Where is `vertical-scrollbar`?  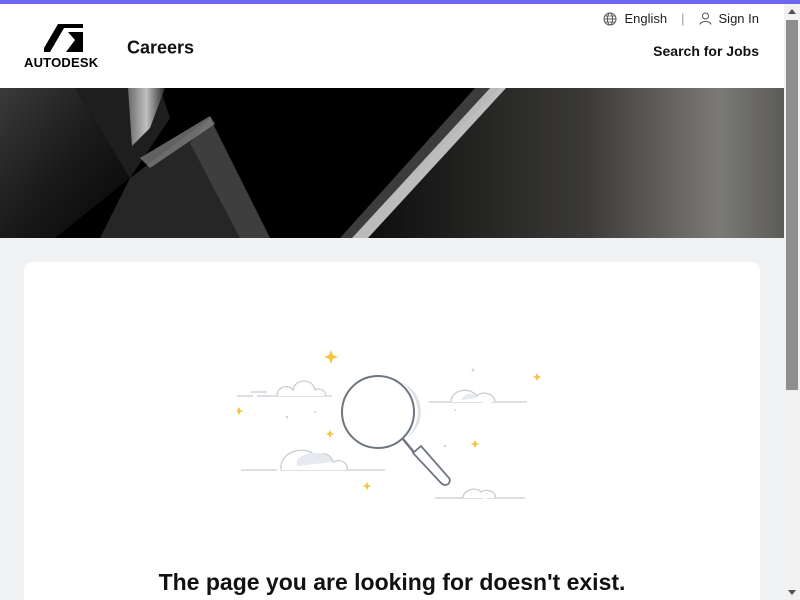
vertical-scrollbar is located at coordinates (792, 302).